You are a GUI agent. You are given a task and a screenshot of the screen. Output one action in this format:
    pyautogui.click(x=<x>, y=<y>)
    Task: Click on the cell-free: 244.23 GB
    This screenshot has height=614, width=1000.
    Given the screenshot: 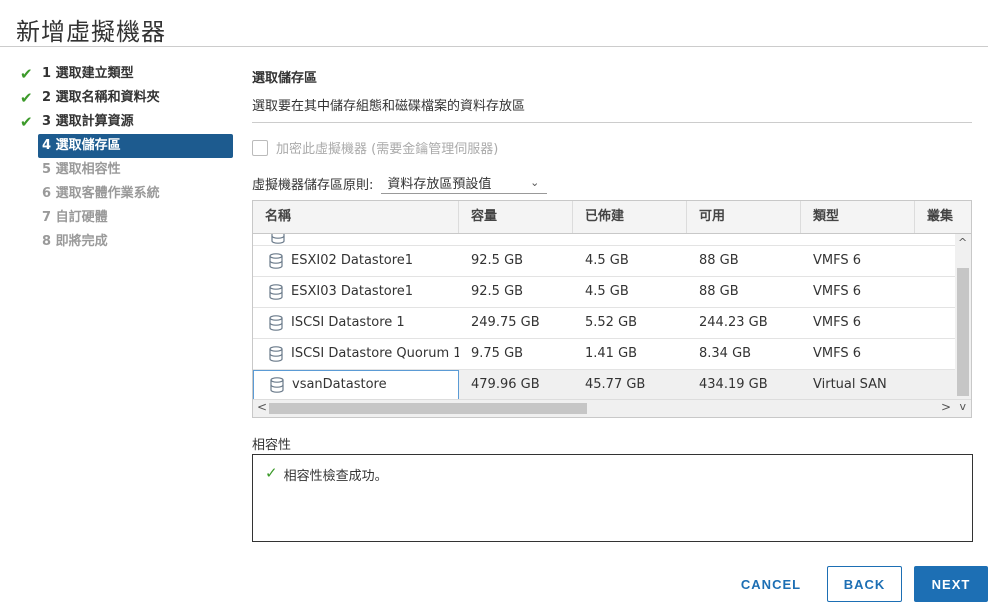 What is the action you would take?
    pyautogui.click(x=733, y=322)
    